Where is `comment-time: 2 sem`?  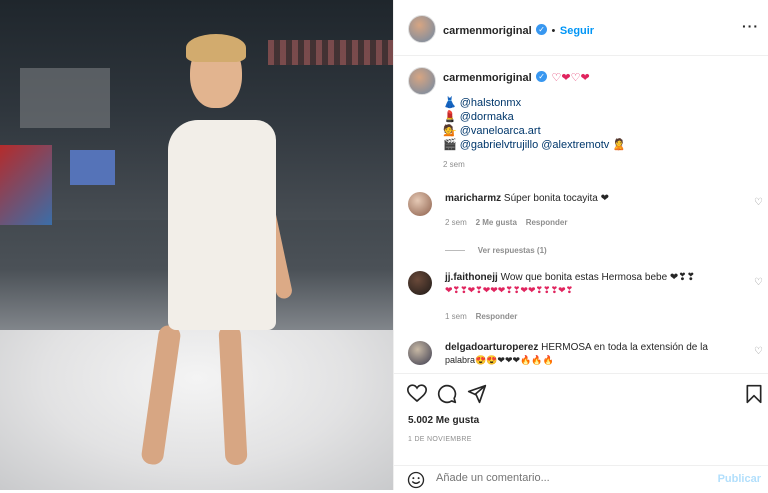
comment-time: 2 sem is located at coordinates (456, 222).